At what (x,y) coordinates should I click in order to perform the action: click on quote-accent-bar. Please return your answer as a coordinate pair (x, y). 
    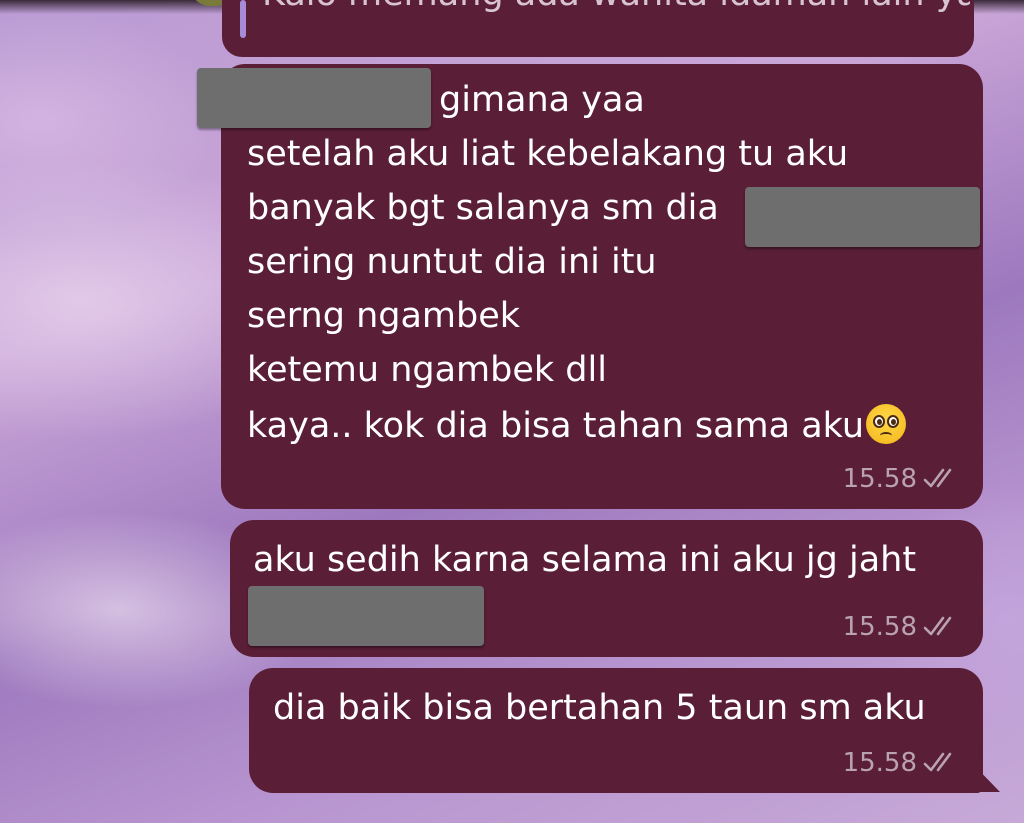
    Looking at the image, I should click on (243, 19).